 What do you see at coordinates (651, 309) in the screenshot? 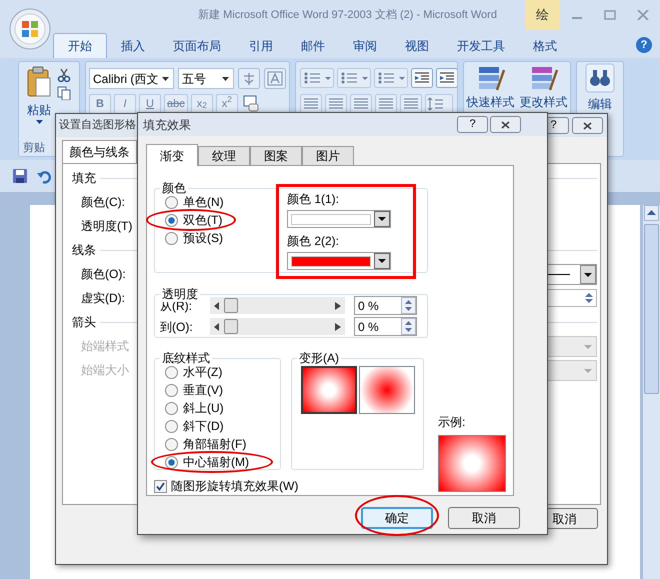
I see `scroll-thumb` at bounding box center [651, 309].